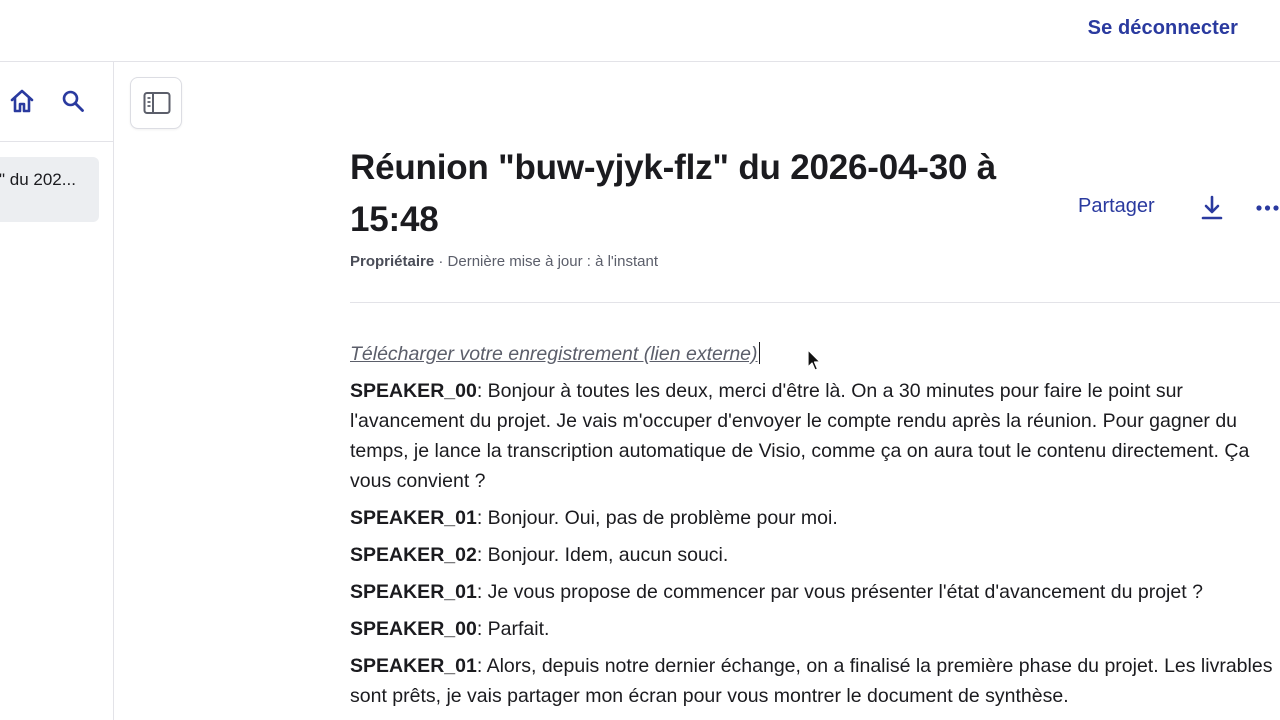 The width and height of the screenshot is (1280, 720). Describe the element at coordinates (1116, 206) in the screenshot. I see `share-button: Partager` at that location.